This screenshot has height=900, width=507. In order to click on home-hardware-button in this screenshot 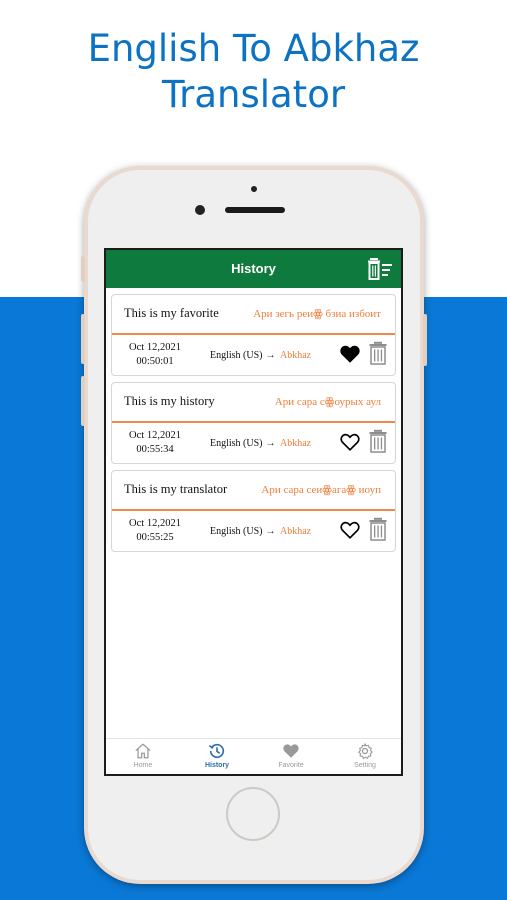, I will do `click(253, 814)`.